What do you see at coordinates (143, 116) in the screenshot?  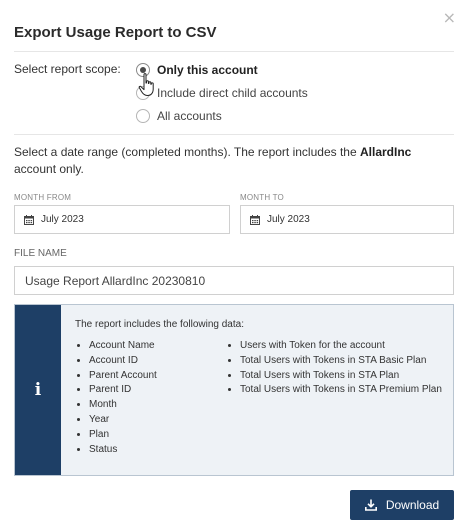 I see `radio-button` at bounding box center [143, 116].